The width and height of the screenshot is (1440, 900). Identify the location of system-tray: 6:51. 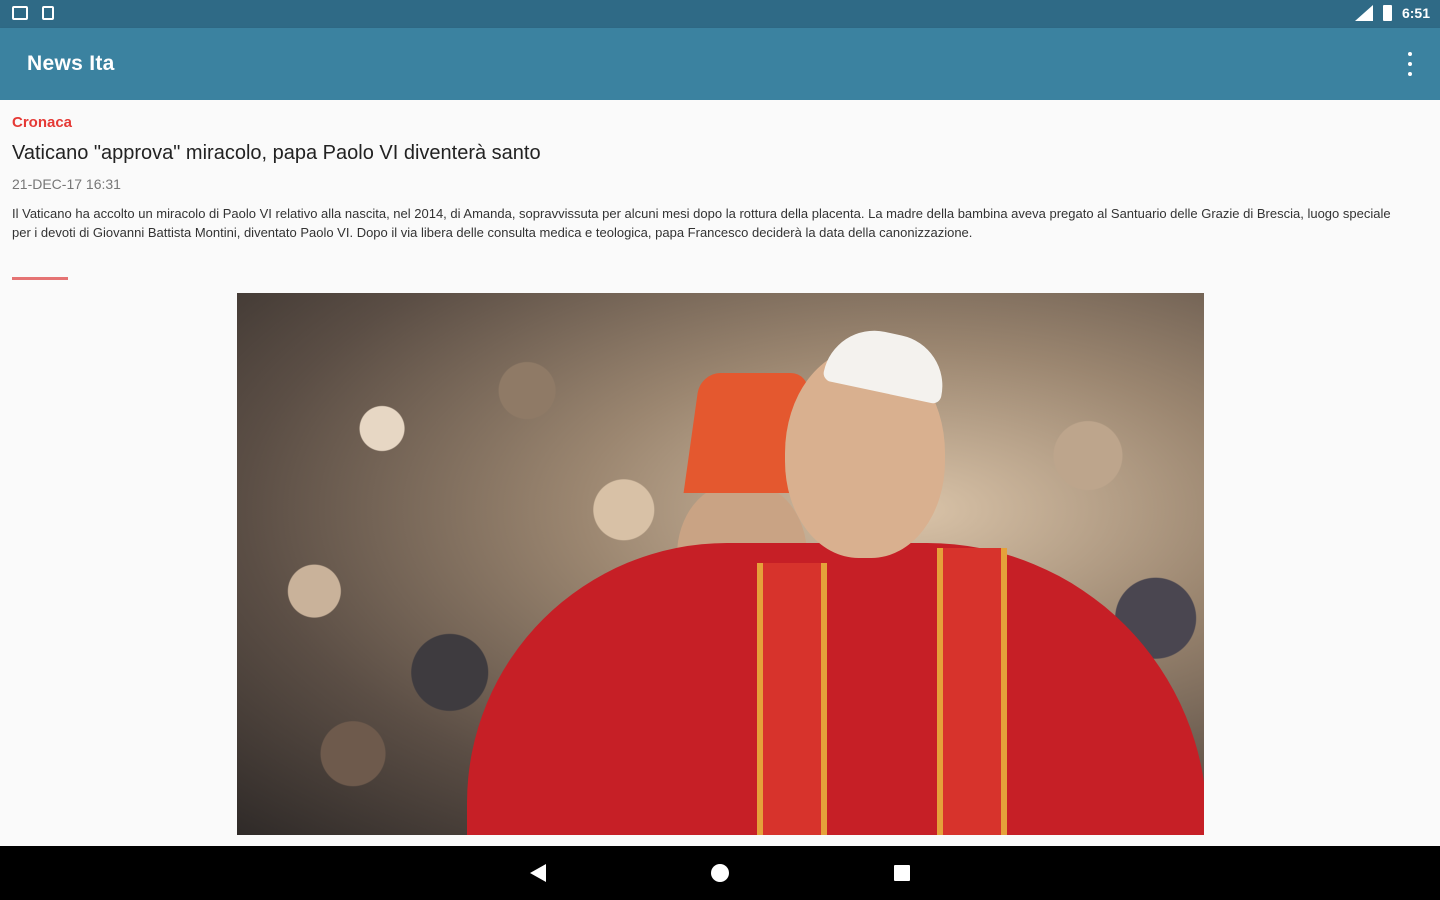
(1392, 13).